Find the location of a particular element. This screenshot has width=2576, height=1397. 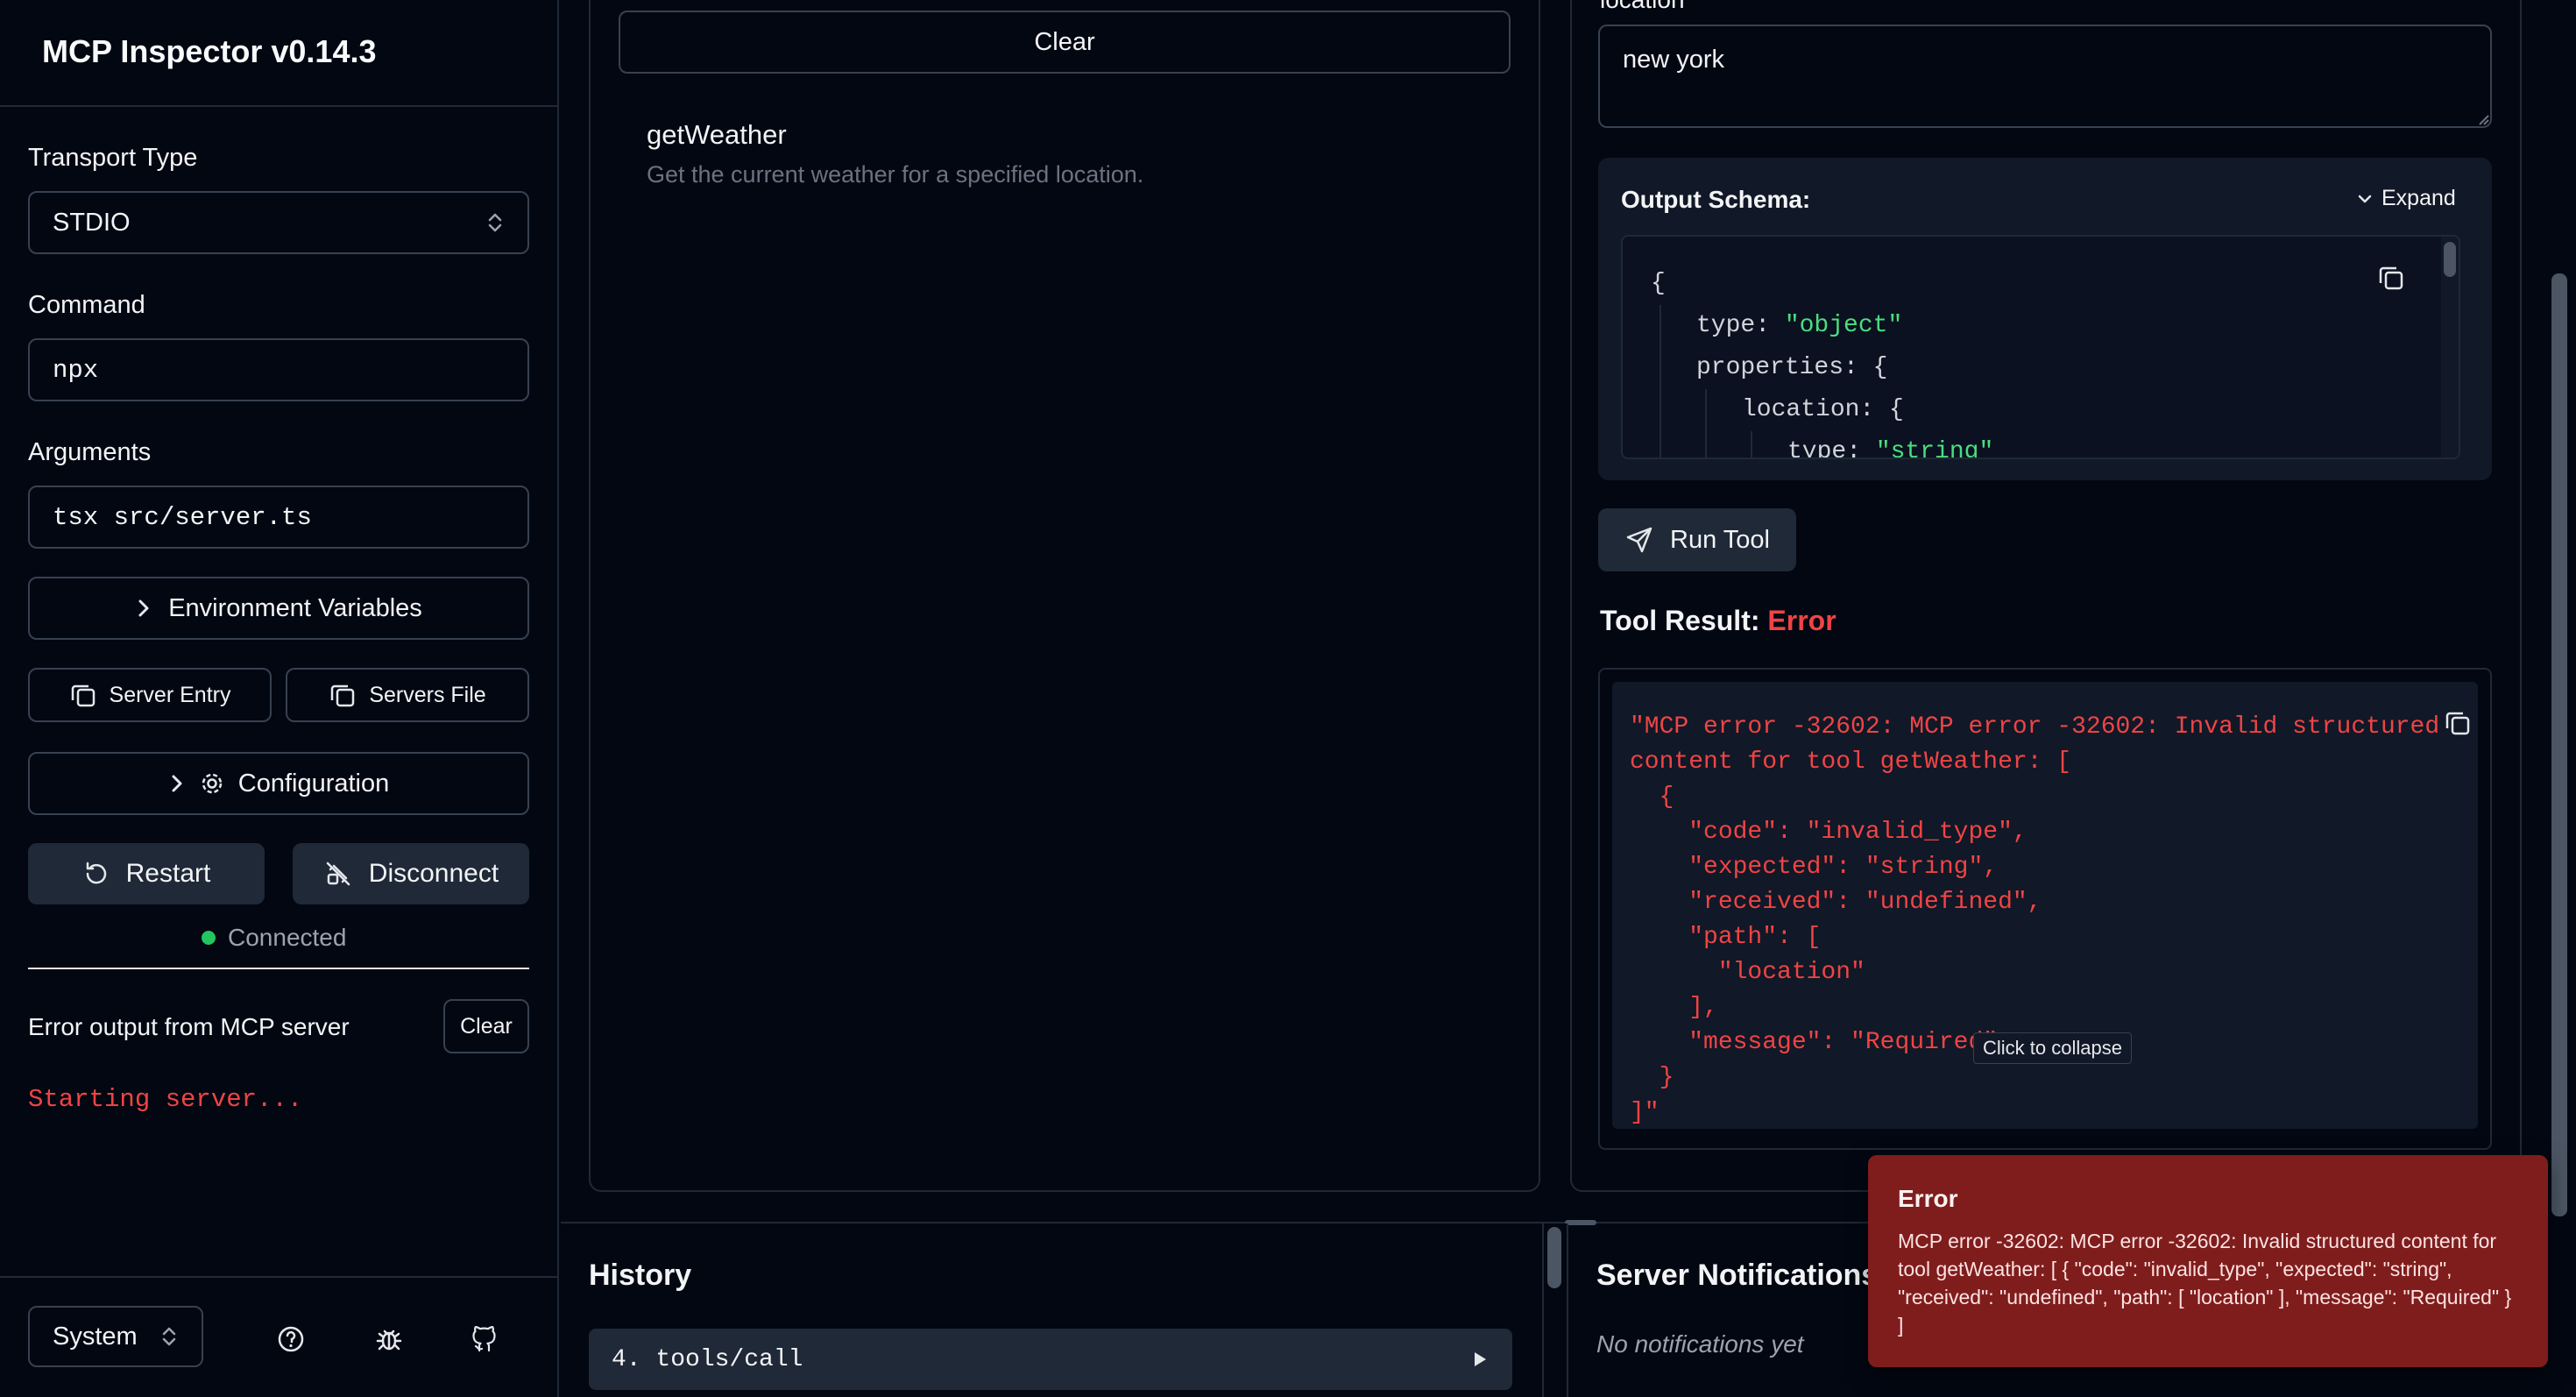

rotate-ccw-icon is located at coordinates (96, 874).